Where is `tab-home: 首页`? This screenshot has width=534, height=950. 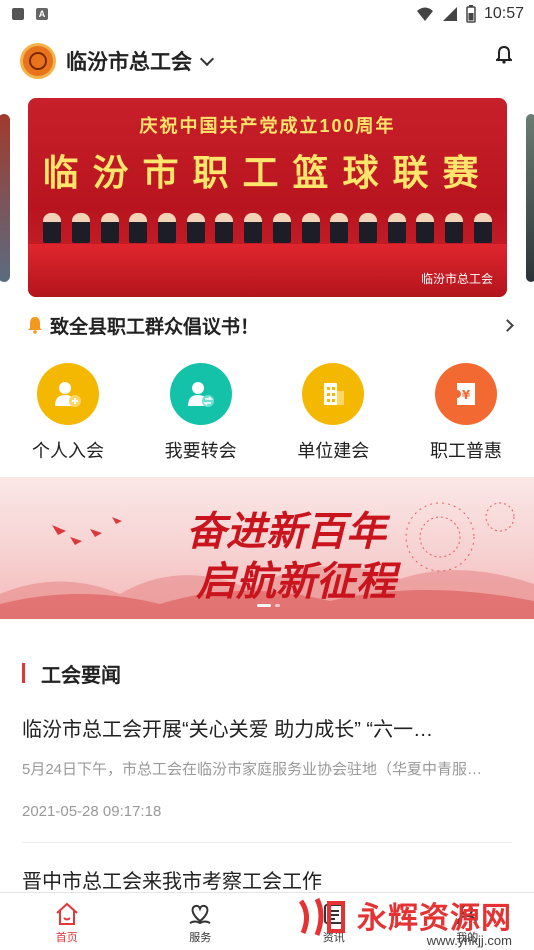
tab-home: 首页 is located at coordinates (67, 921).